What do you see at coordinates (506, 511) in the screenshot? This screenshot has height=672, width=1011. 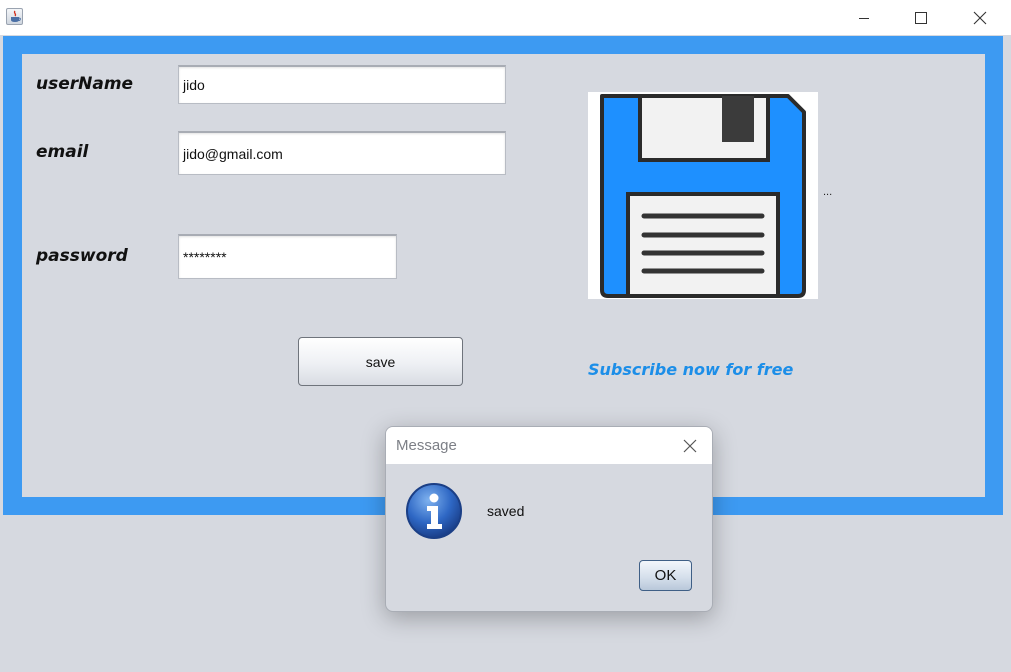 I see `dialog-message: saved` at bounding box center [506, 511].